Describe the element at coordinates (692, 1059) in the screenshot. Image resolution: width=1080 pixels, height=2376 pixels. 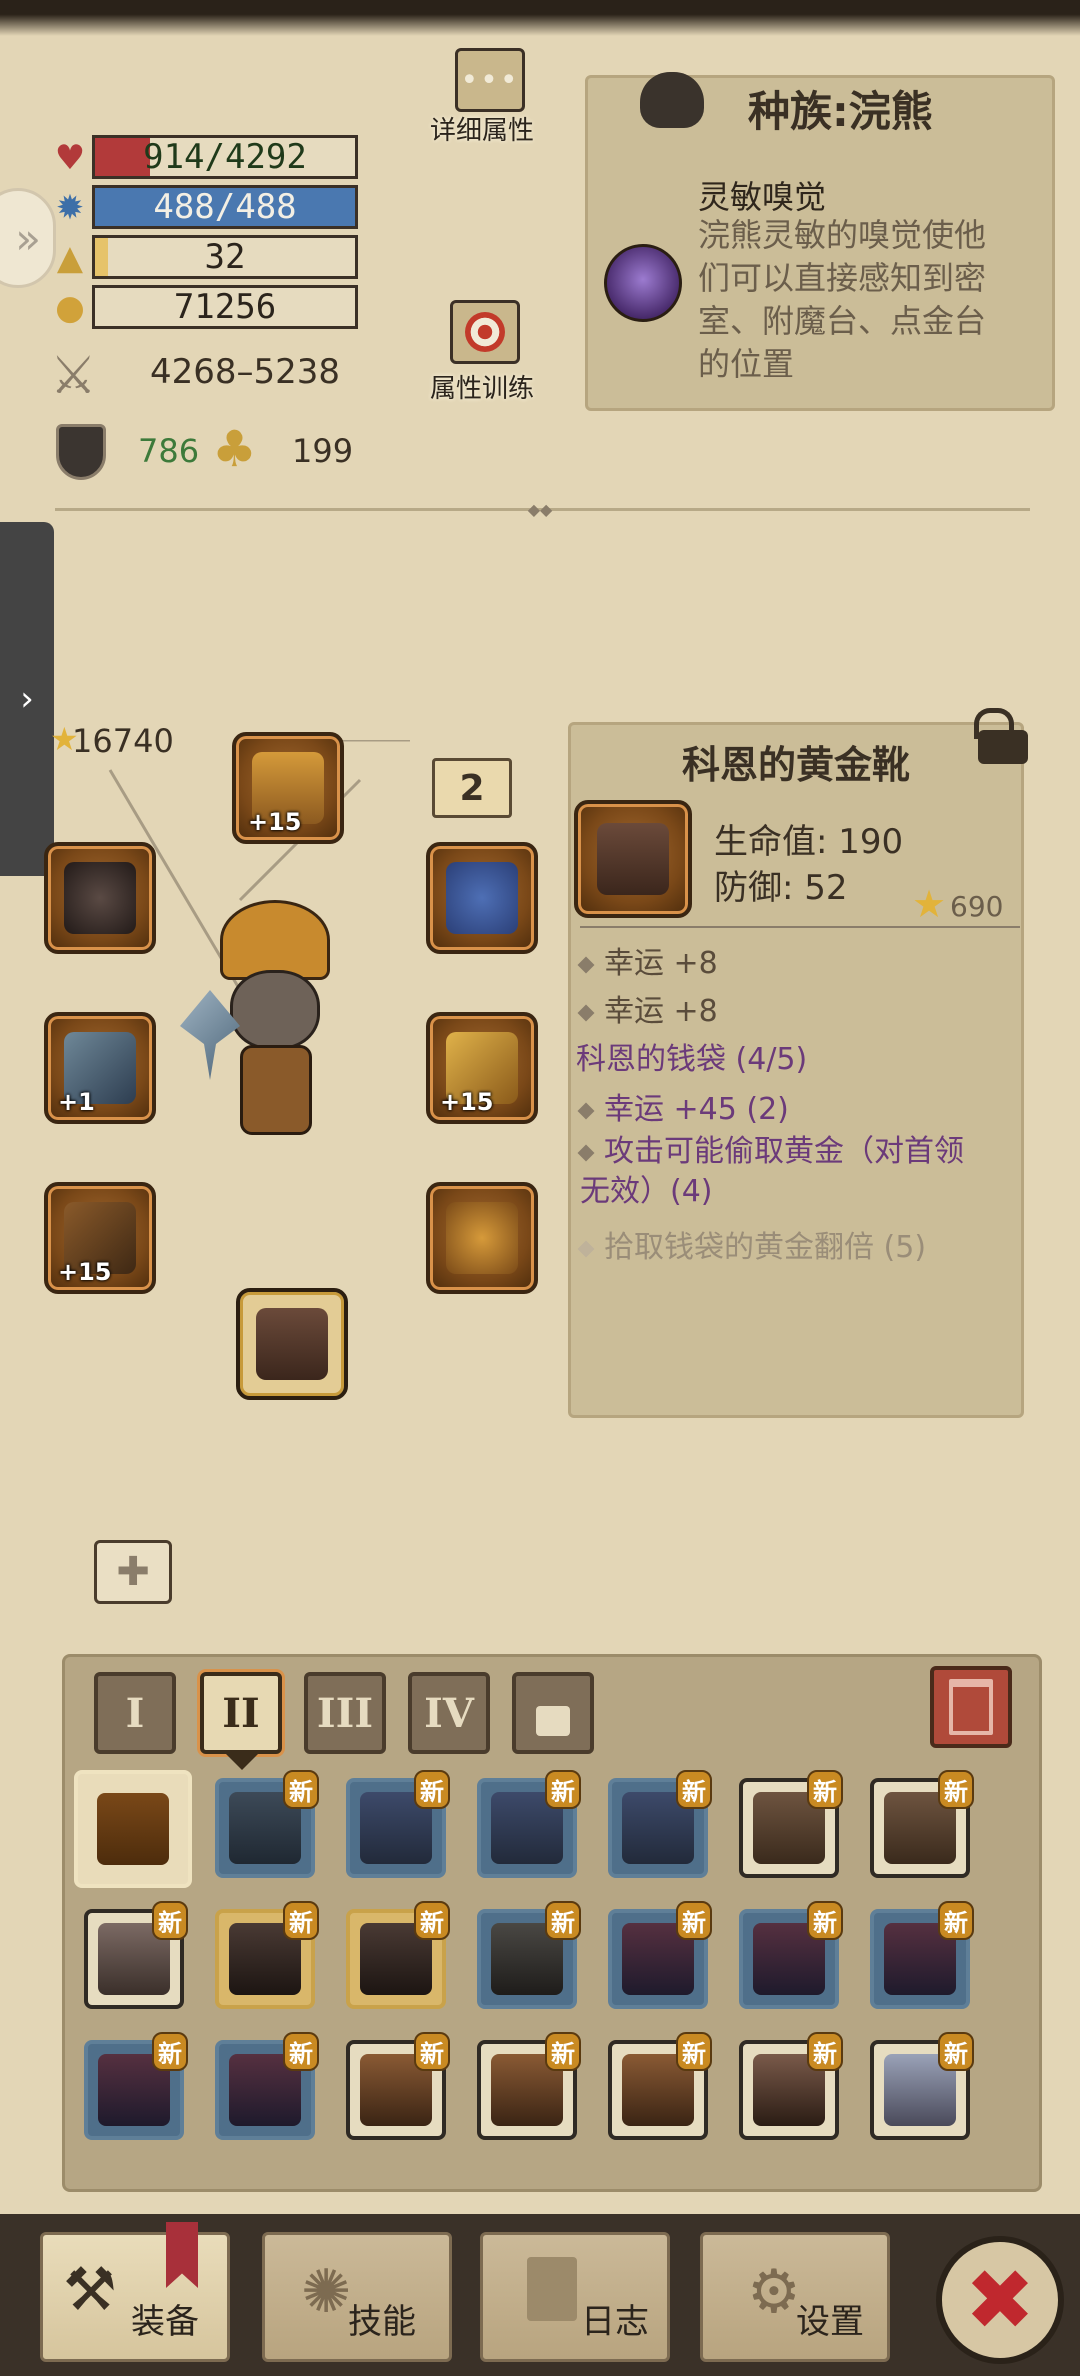
I see `set-name: 科恩的钱袋 (4/5)` at that location.